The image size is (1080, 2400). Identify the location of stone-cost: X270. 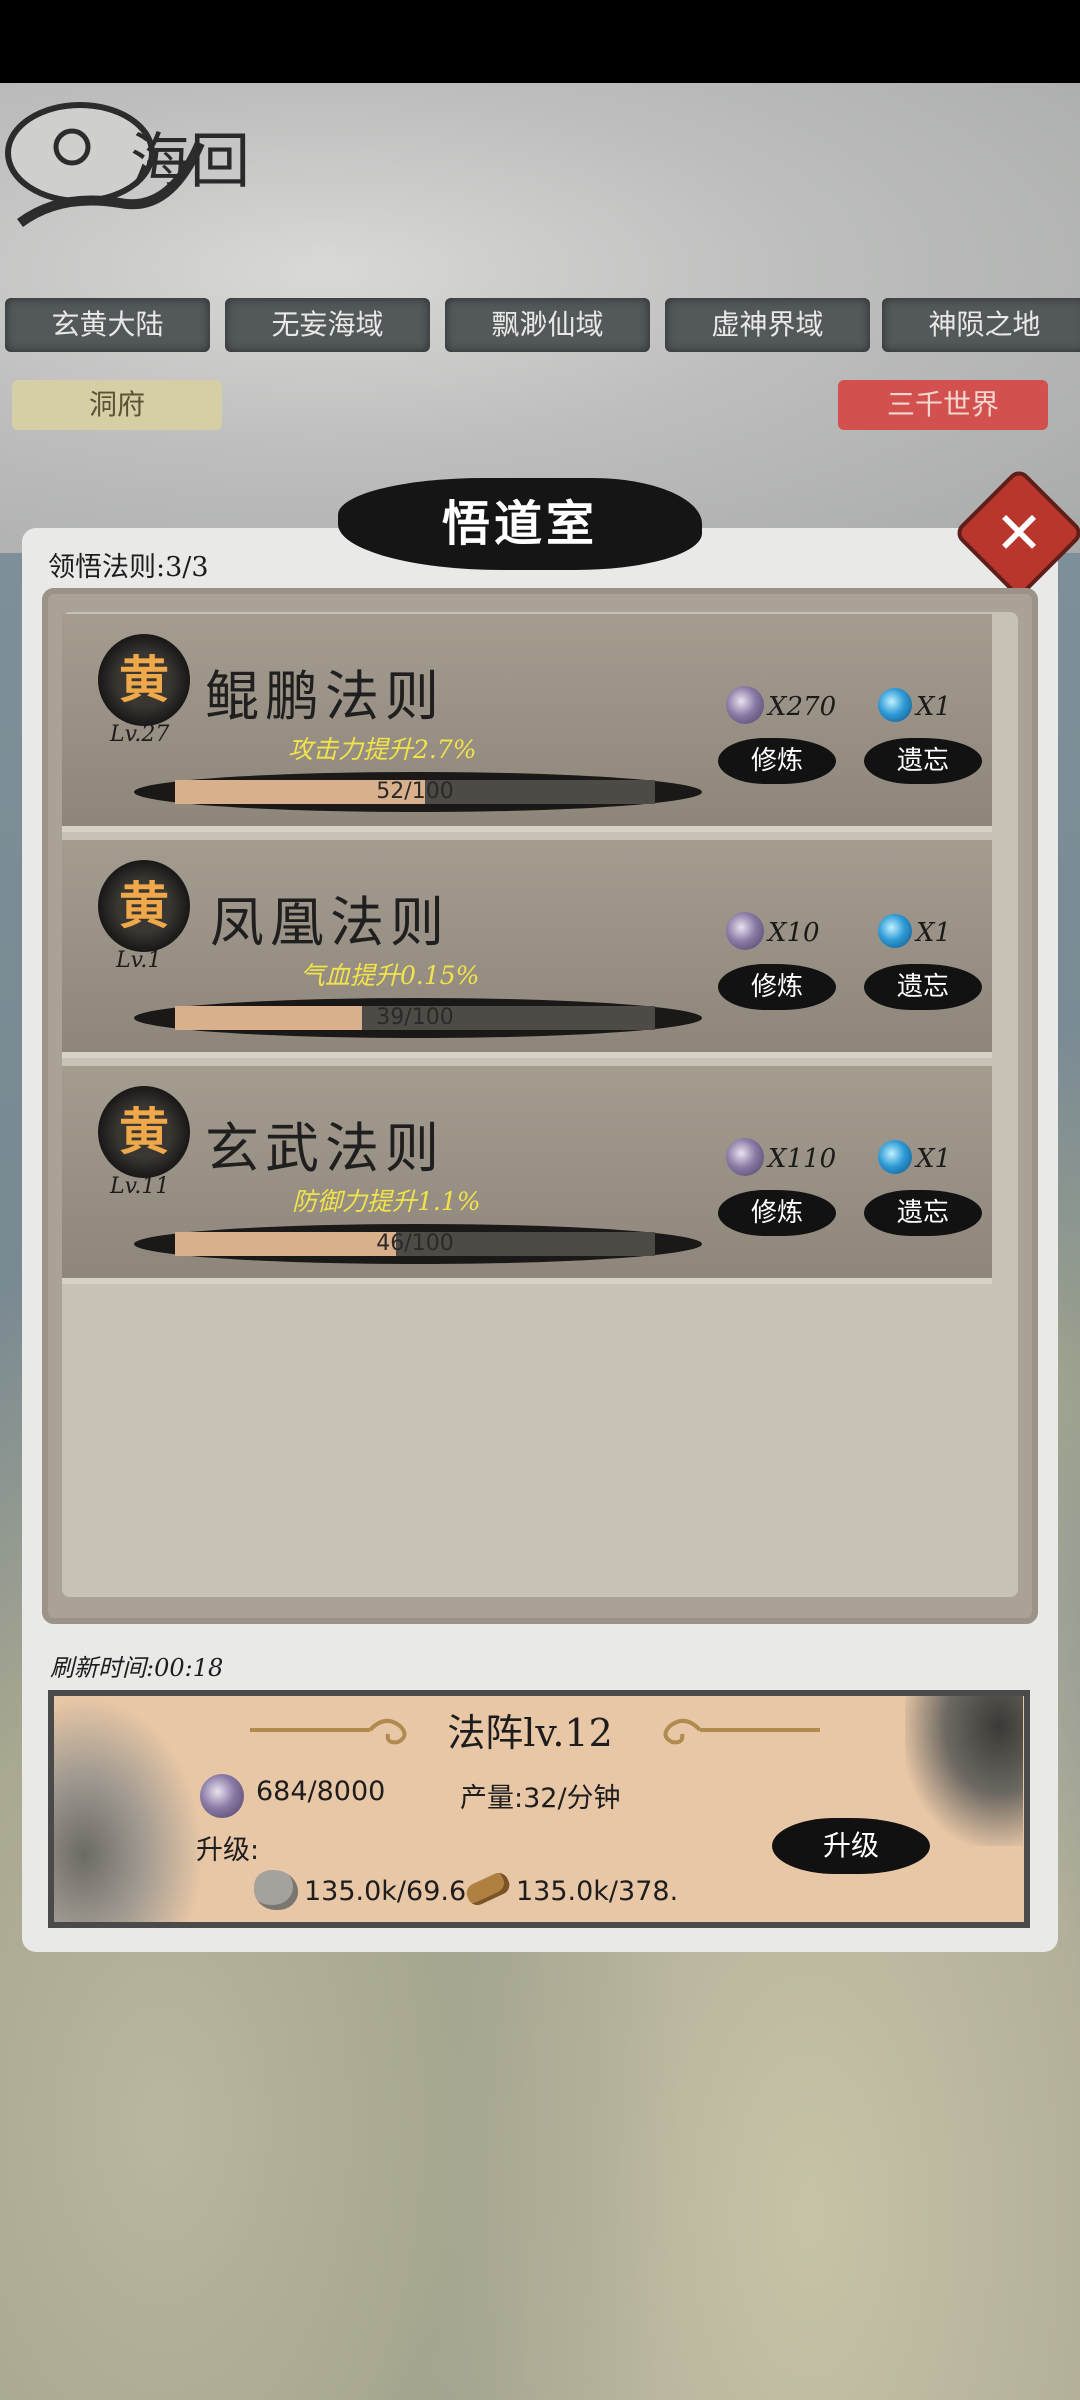
(802, 707).